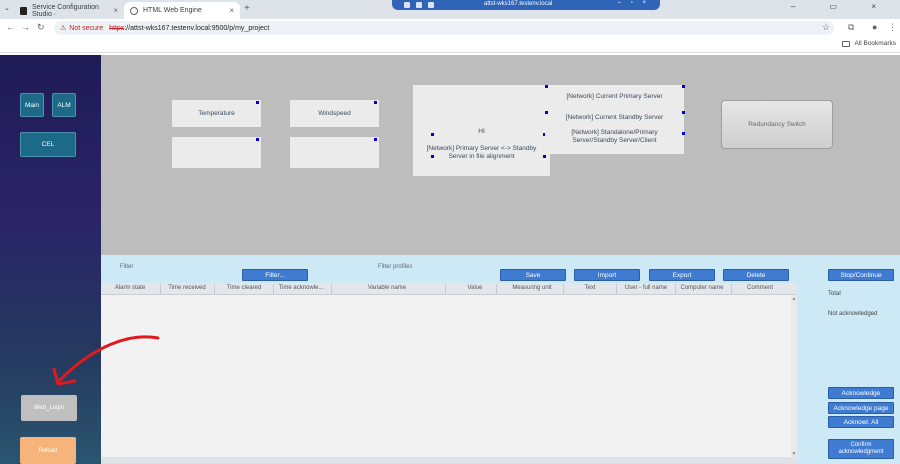 Image resolution: width=900 pixels, height=464 pixels. What do you see at coordinates (23, 10) in the screenshot?
I see `studio-favicon-icon` at bounding box center [23, 10].